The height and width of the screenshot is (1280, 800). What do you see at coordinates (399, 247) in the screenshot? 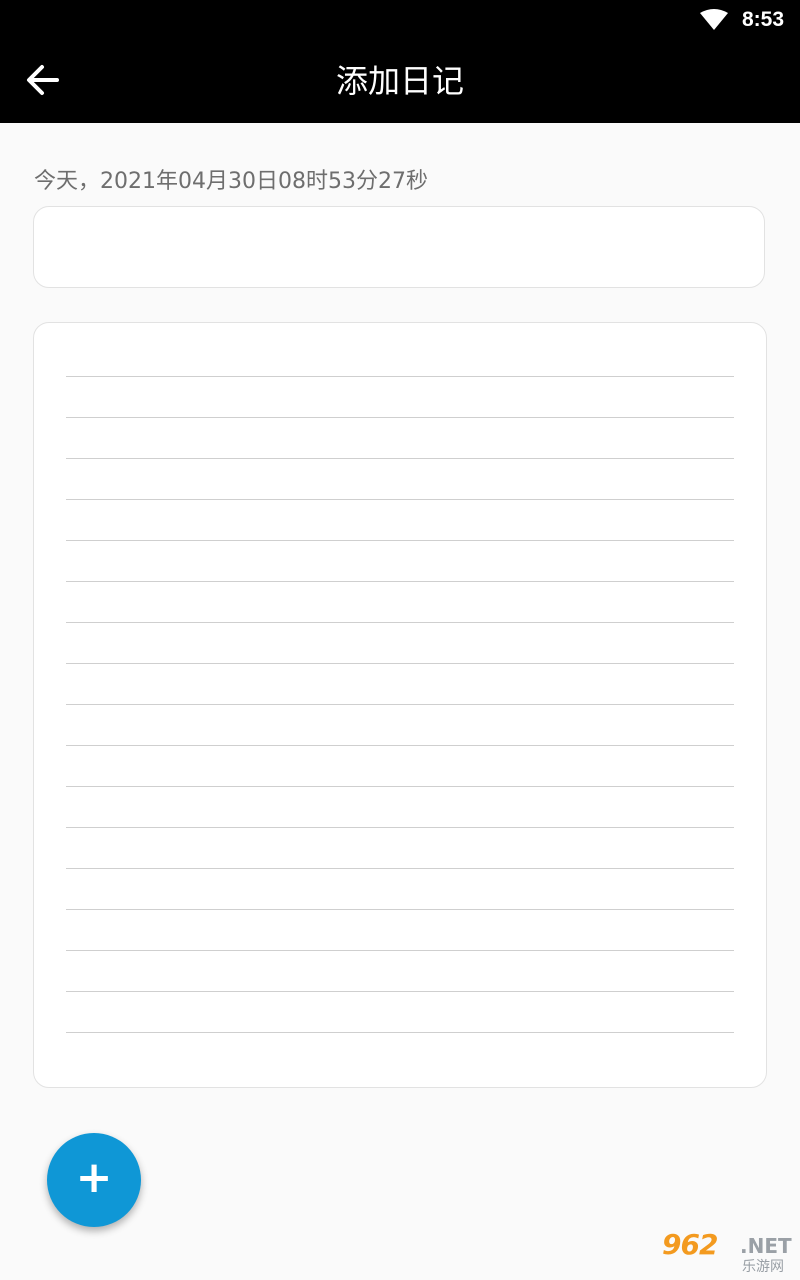
I see `diary-title-input` at bounding box center [399, 247].